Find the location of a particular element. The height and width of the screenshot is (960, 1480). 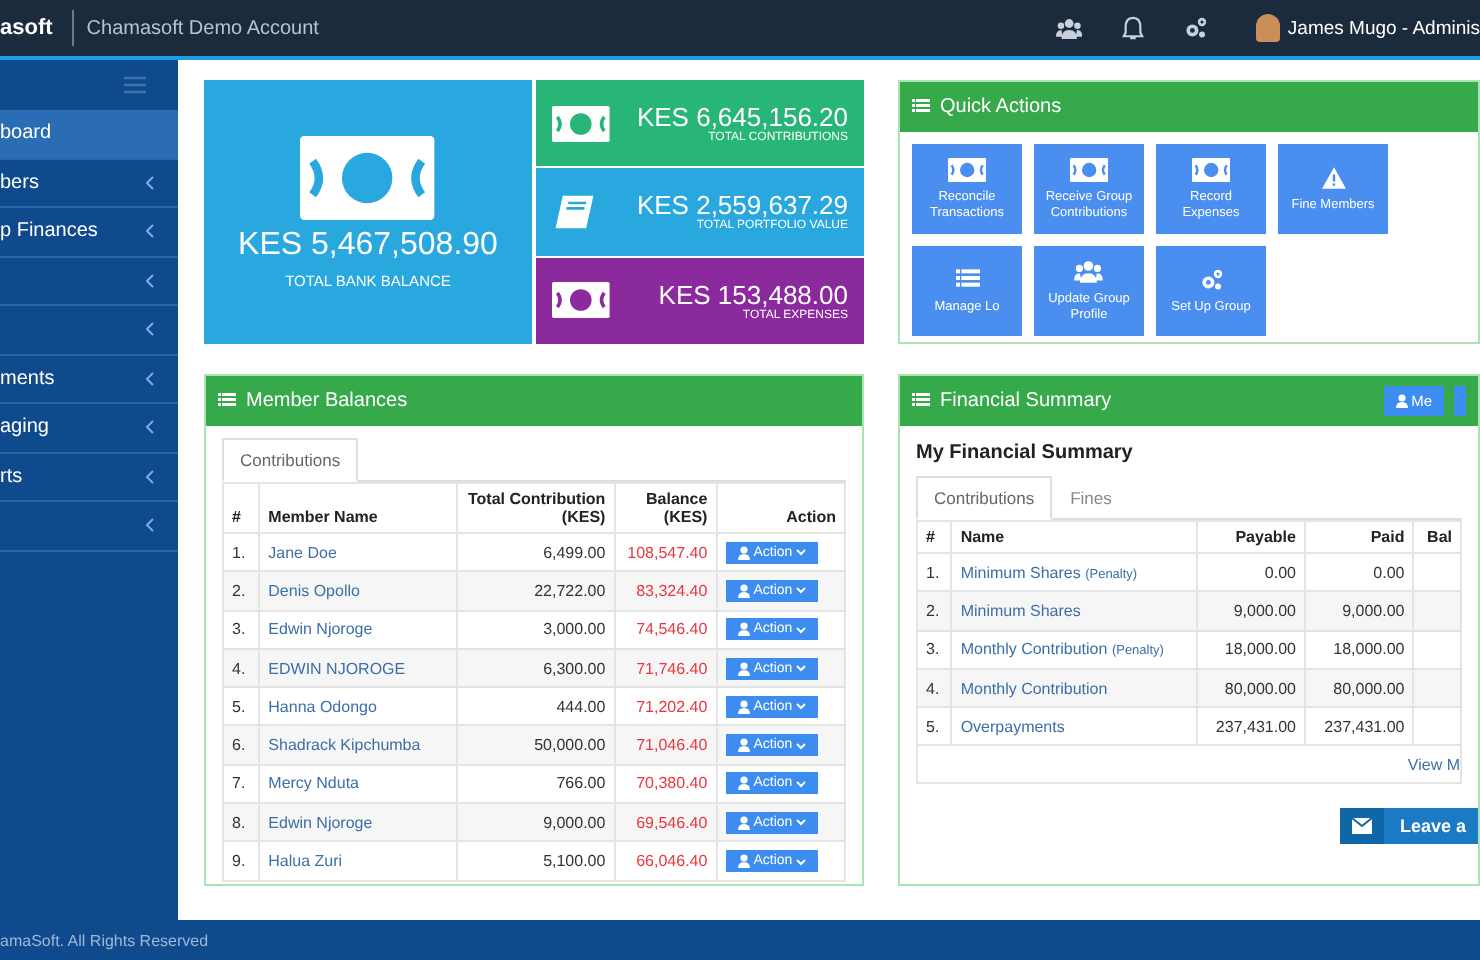

menu-icon is located at coordinates (135, 85).